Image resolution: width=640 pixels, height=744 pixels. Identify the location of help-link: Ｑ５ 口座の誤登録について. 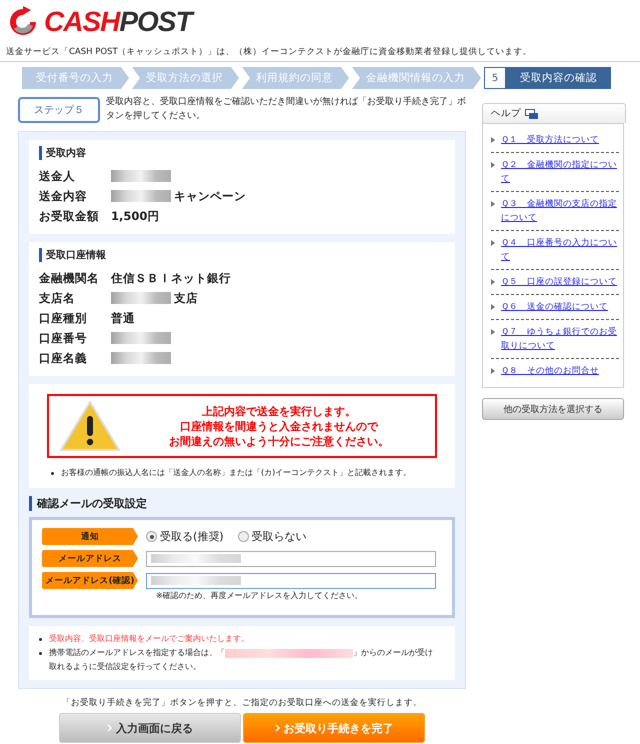
(559, 282).